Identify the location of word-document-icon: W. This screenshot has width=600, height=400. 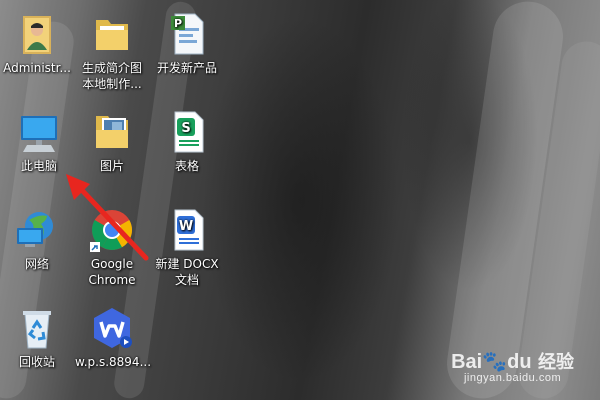
(187, 230).